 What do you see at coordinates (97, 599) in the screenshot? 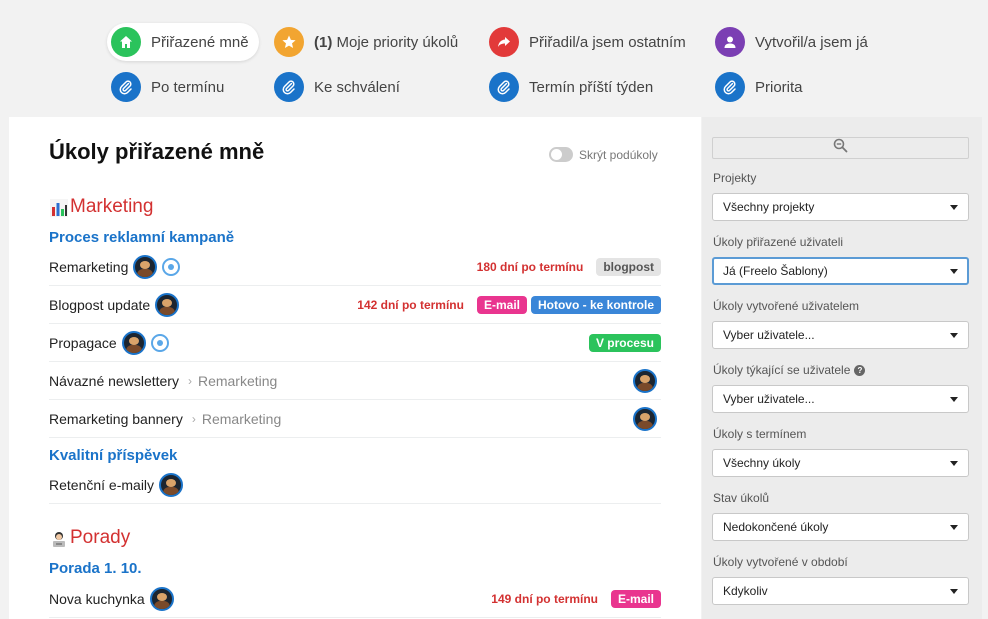
I see `task-name: Nova kuchynka` at bounding box center [97, 599].